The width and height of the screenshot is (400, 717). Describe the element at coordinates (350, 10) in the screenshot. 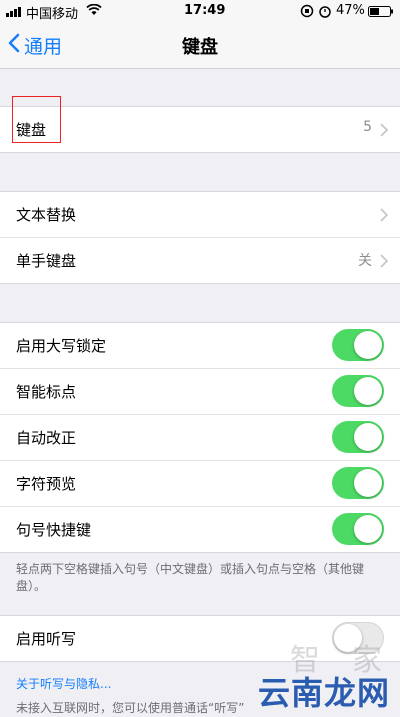

I see `battery-percent: 47%` at that location.